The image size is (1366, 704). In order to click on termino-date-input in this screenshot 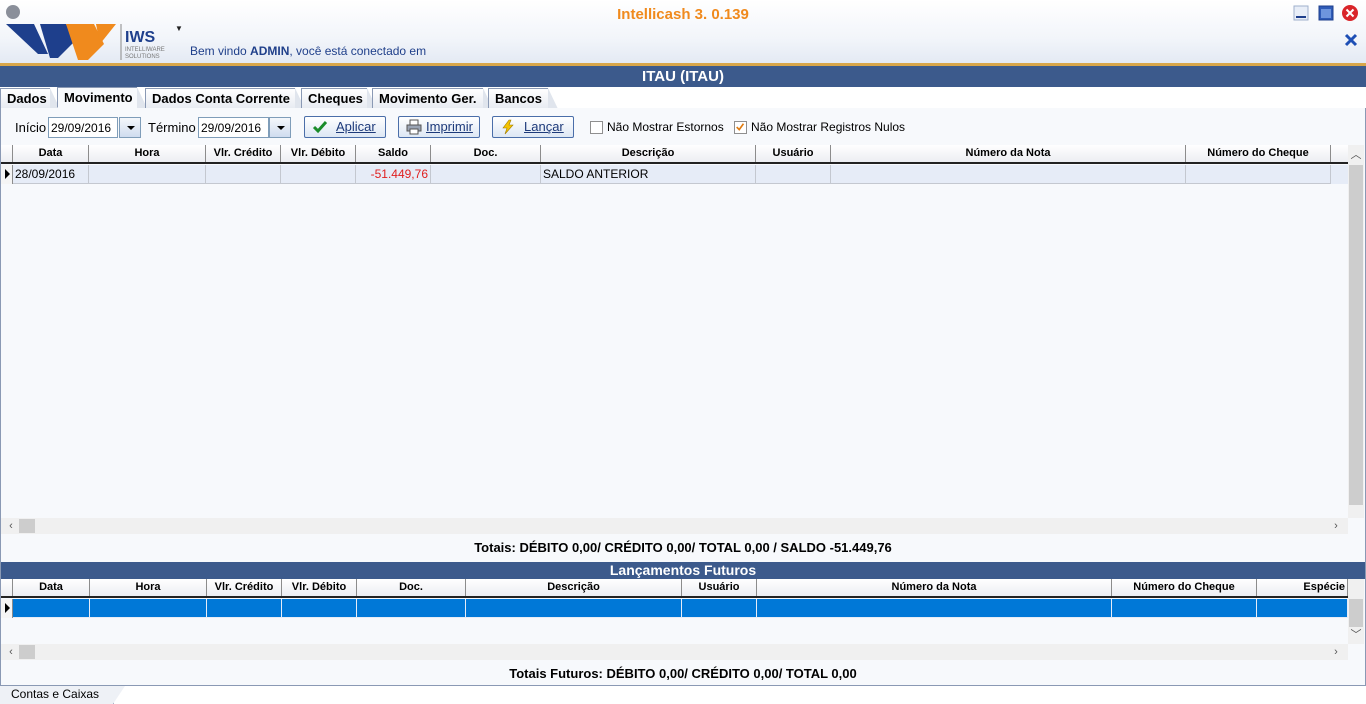, I will do `click(233, 127)`.